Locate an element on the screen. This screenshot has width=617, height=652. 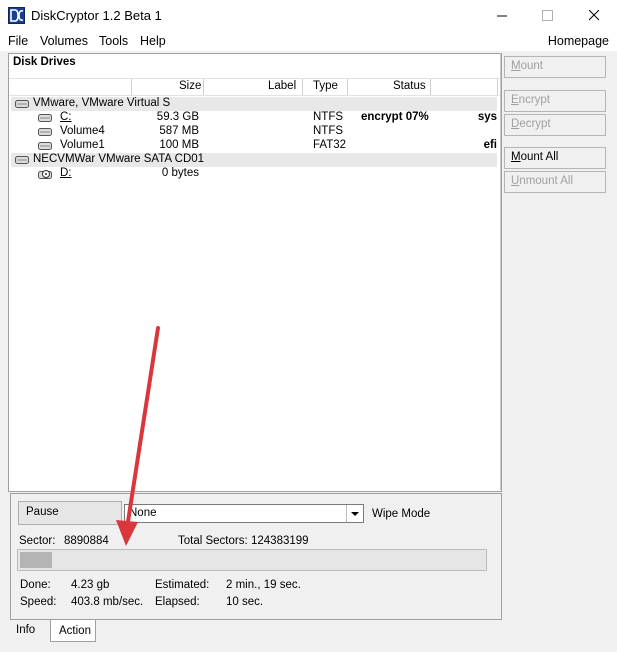
optical-drive-icon is located at coordinates (22, 160).